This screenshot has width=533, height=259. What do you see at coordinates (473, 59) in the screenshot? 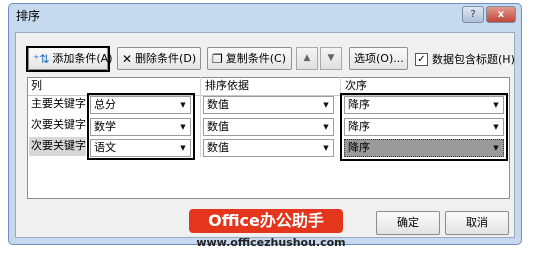
I see `has-headers-label: 数据包含标题(H)` at bounding box center [473, 59].